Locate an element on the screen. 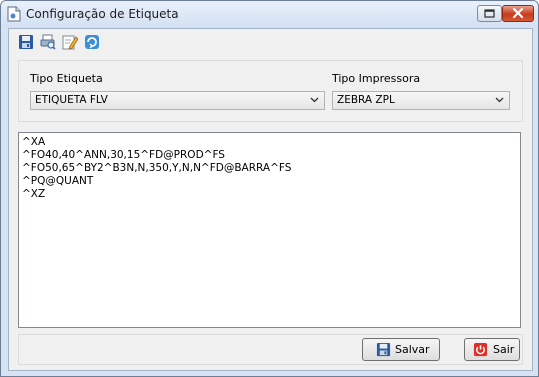  document-icon is located at coordinates (14, 14).